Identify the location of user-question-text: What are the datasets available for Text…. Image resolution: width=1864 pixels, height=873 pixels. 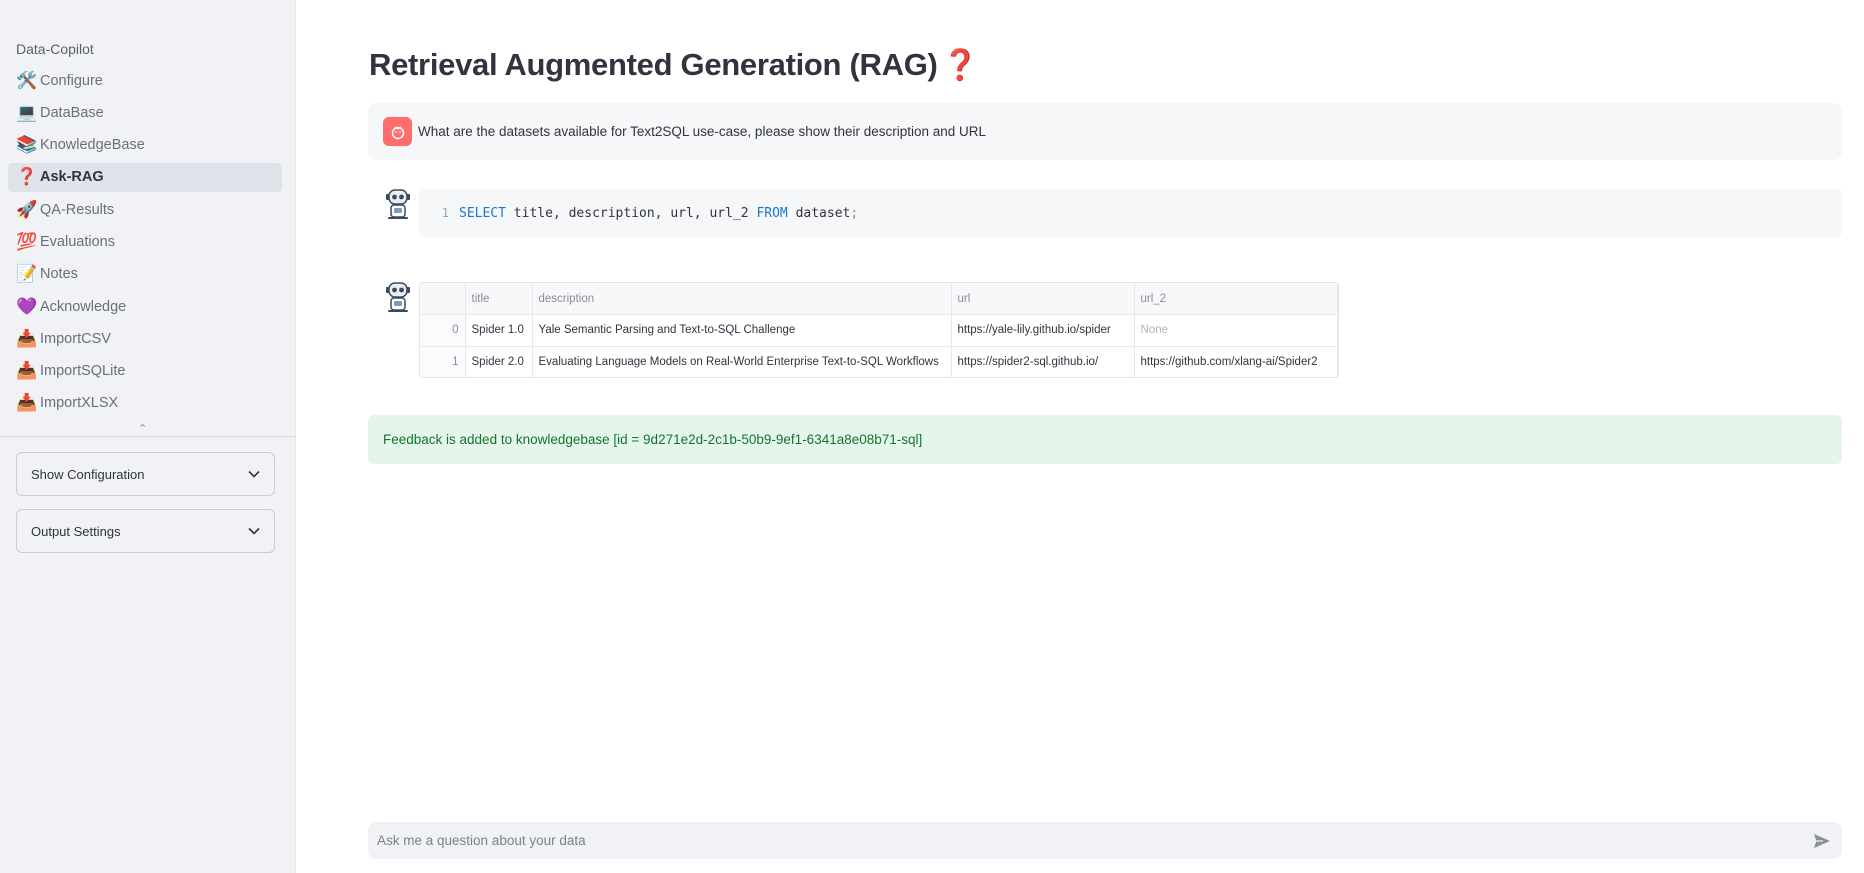
(702, 131).